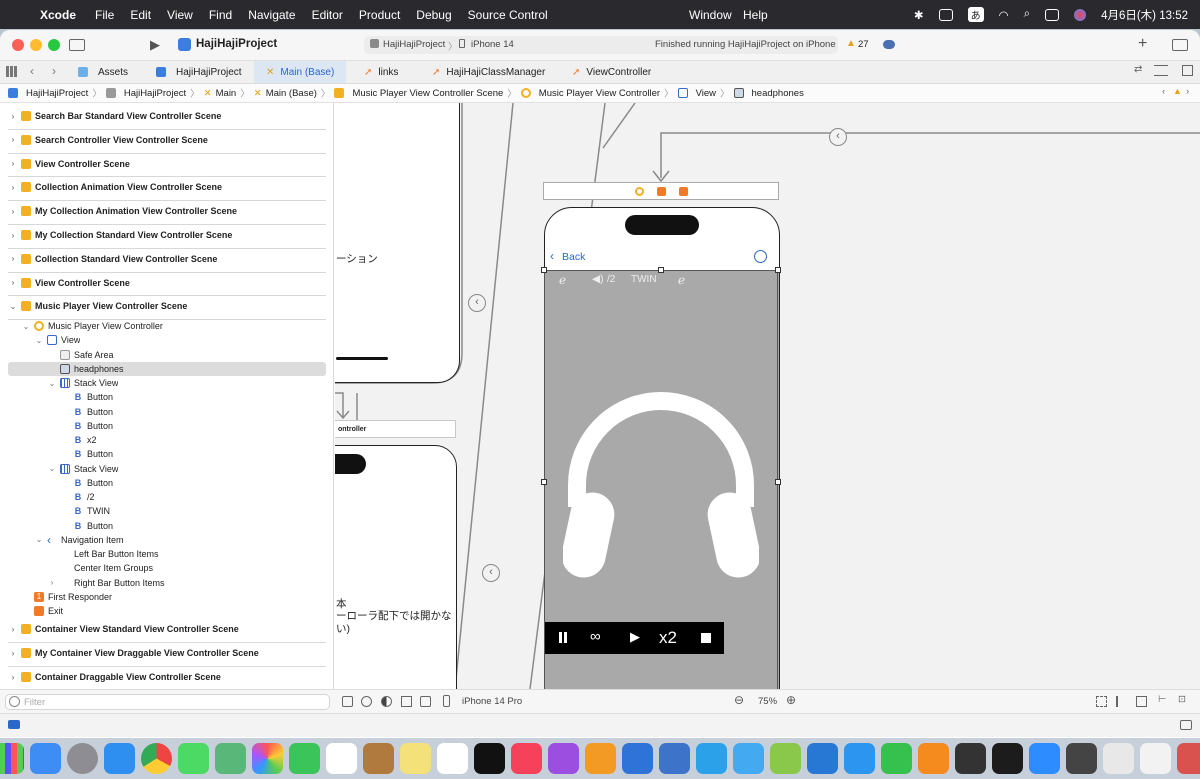  Describe the element at coordinates (1187, 91) in the screenshot. I see `next-issue-icon: ›` at that location.